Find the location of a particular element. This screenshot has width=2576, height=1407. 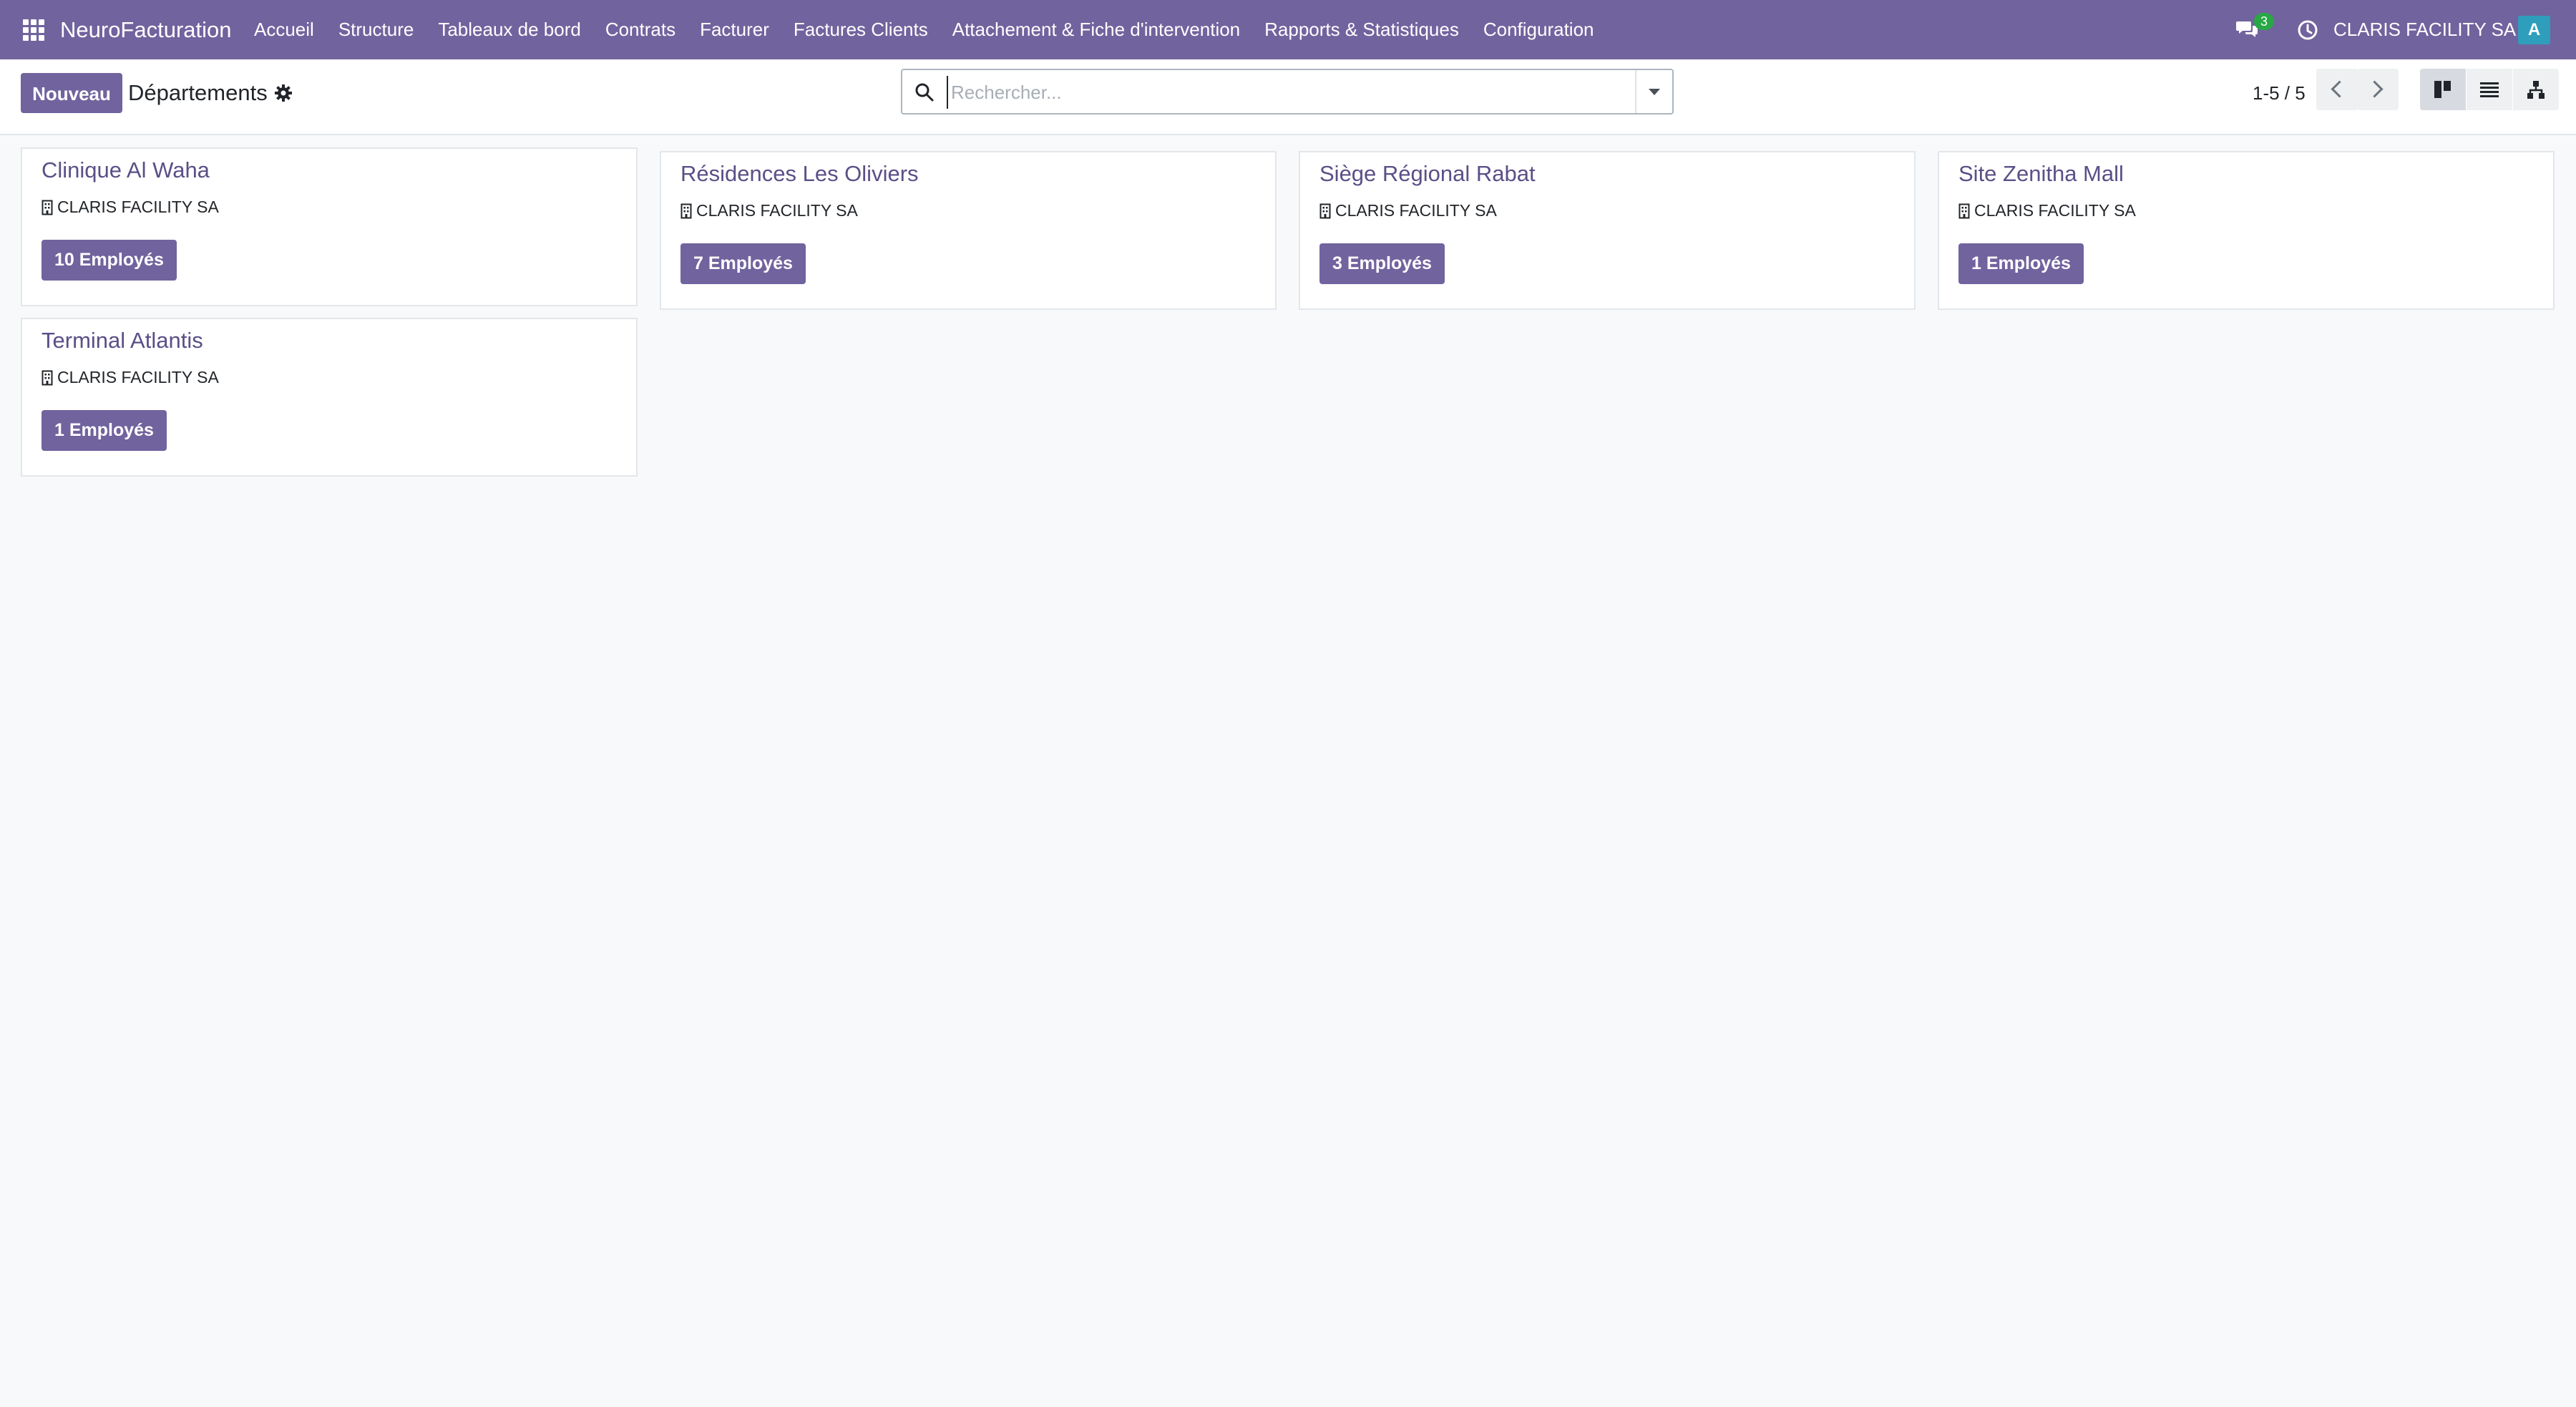

search-icon is located at coordinates (924, 92).